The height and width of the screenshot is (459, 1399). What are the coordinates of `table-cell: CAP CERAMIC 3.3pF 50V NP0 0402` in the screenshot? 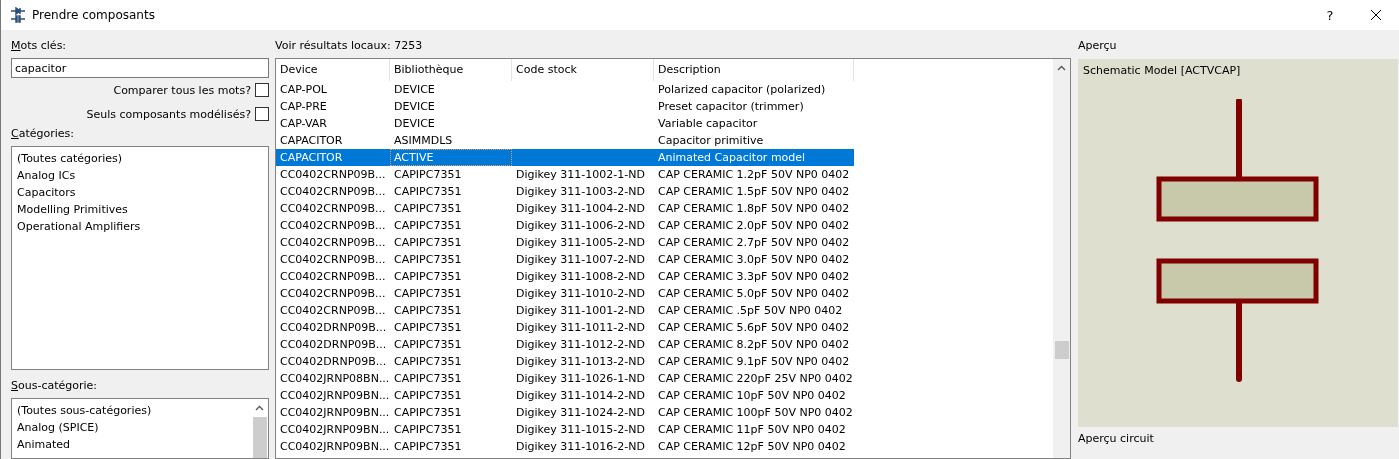 It's located at (754, 276).